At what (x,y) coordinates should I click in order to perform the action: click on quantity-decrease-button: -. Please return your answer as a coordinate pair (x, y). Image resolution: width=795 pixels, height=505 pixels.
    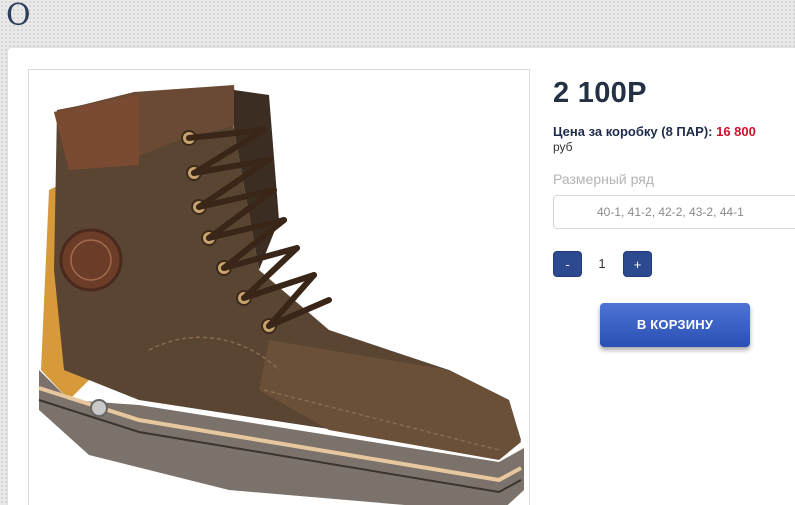
    Looking at the image, I should click on (567, 264).